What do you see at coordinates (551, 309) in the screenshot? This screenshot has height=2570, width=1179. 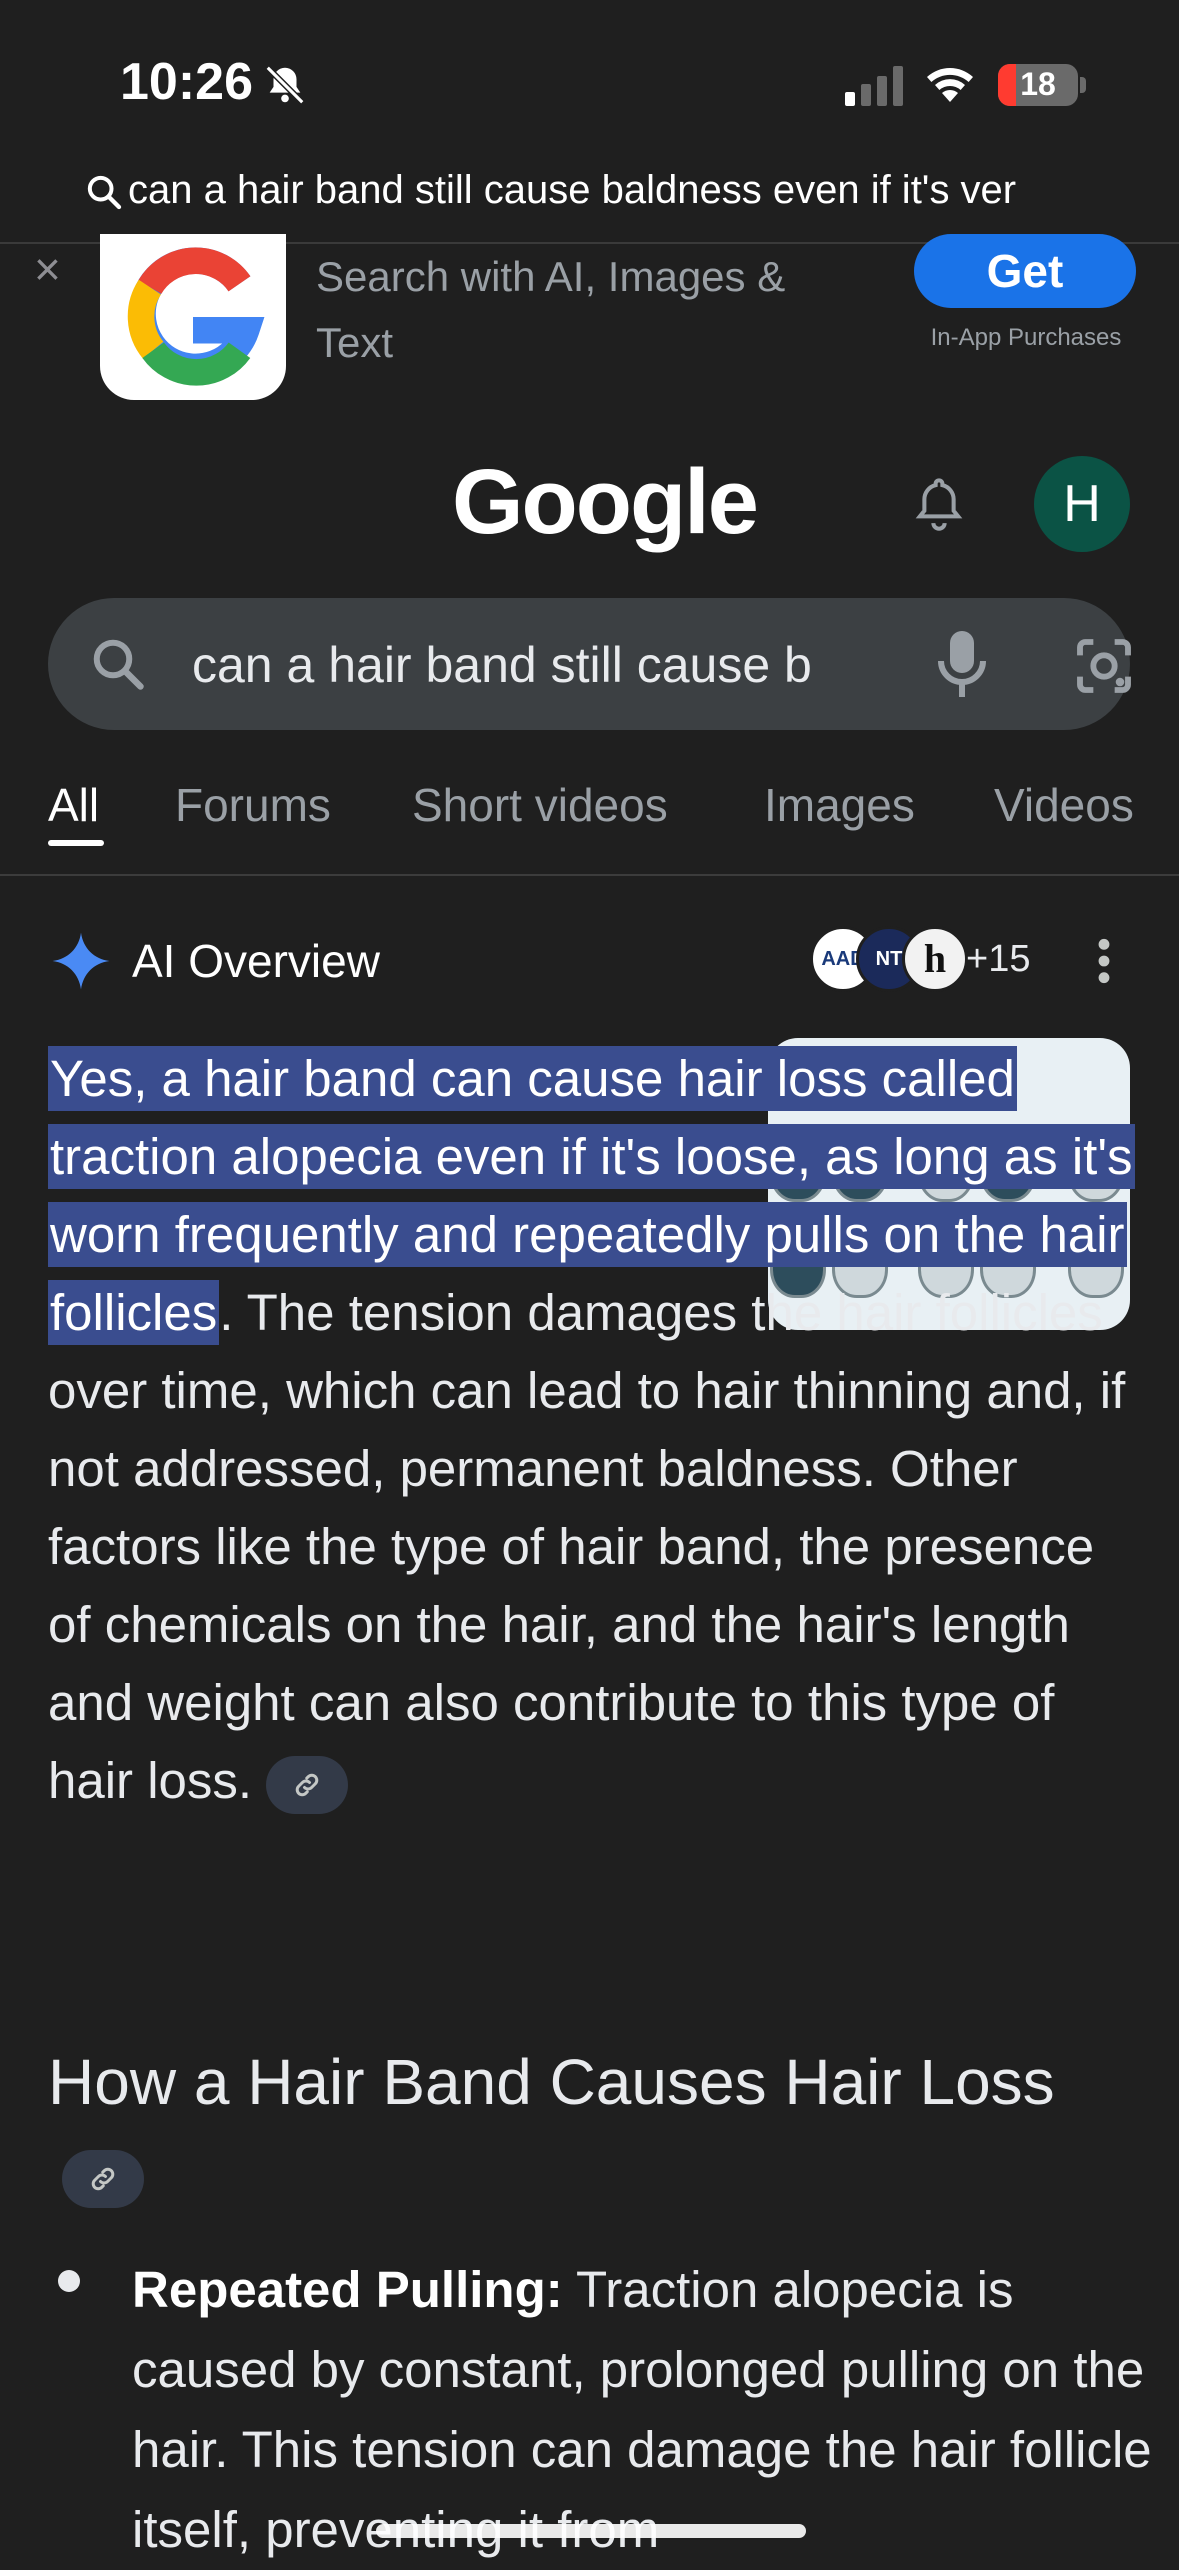 I see `banner-description: Search with AI, Images & Text` at bounding box center [551, 309].